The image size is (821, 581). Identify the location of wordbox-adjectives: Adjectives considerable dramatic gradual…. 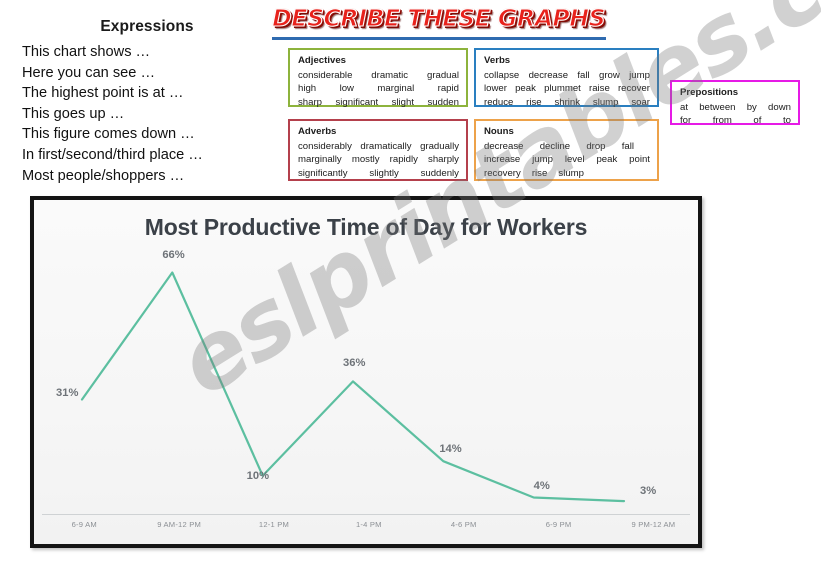
(378, 78).